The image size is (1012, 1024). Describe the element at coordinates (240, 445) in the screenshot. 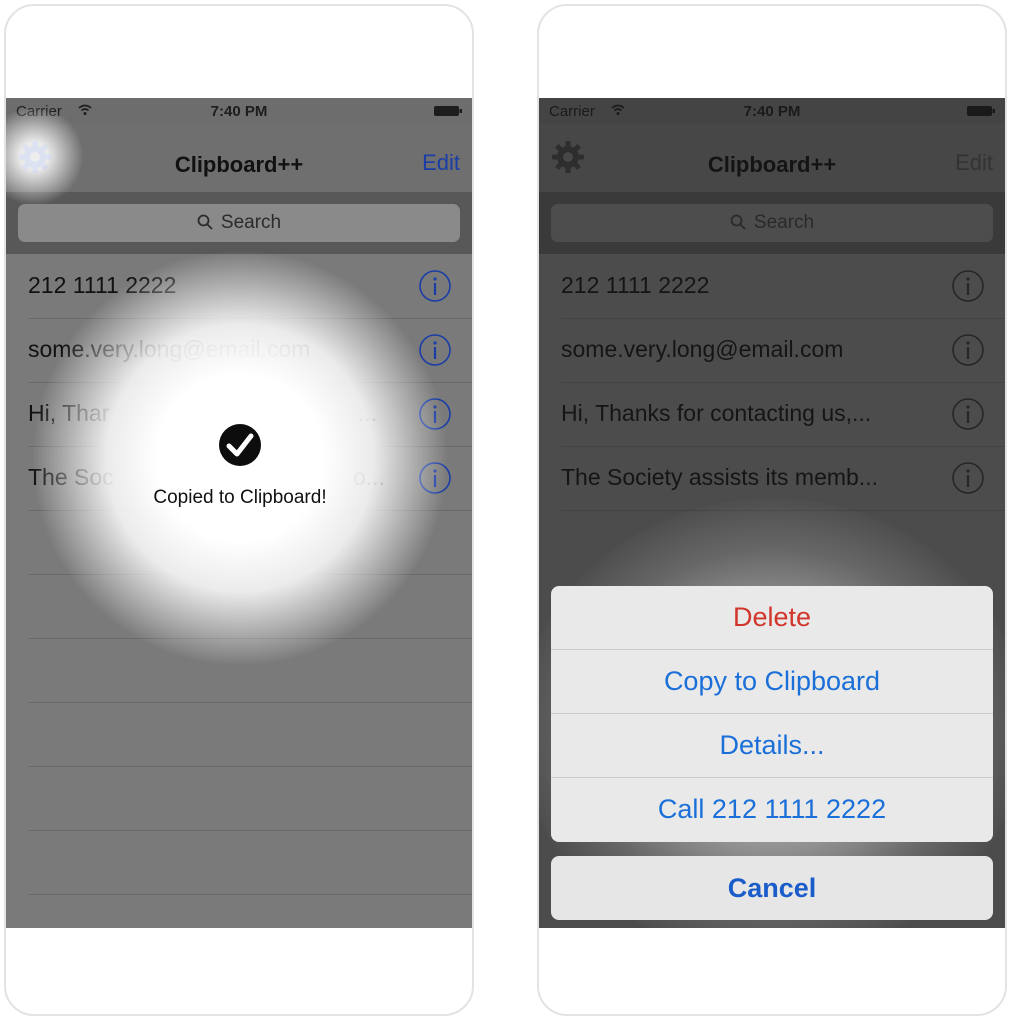

I see `check-icon` at that location.